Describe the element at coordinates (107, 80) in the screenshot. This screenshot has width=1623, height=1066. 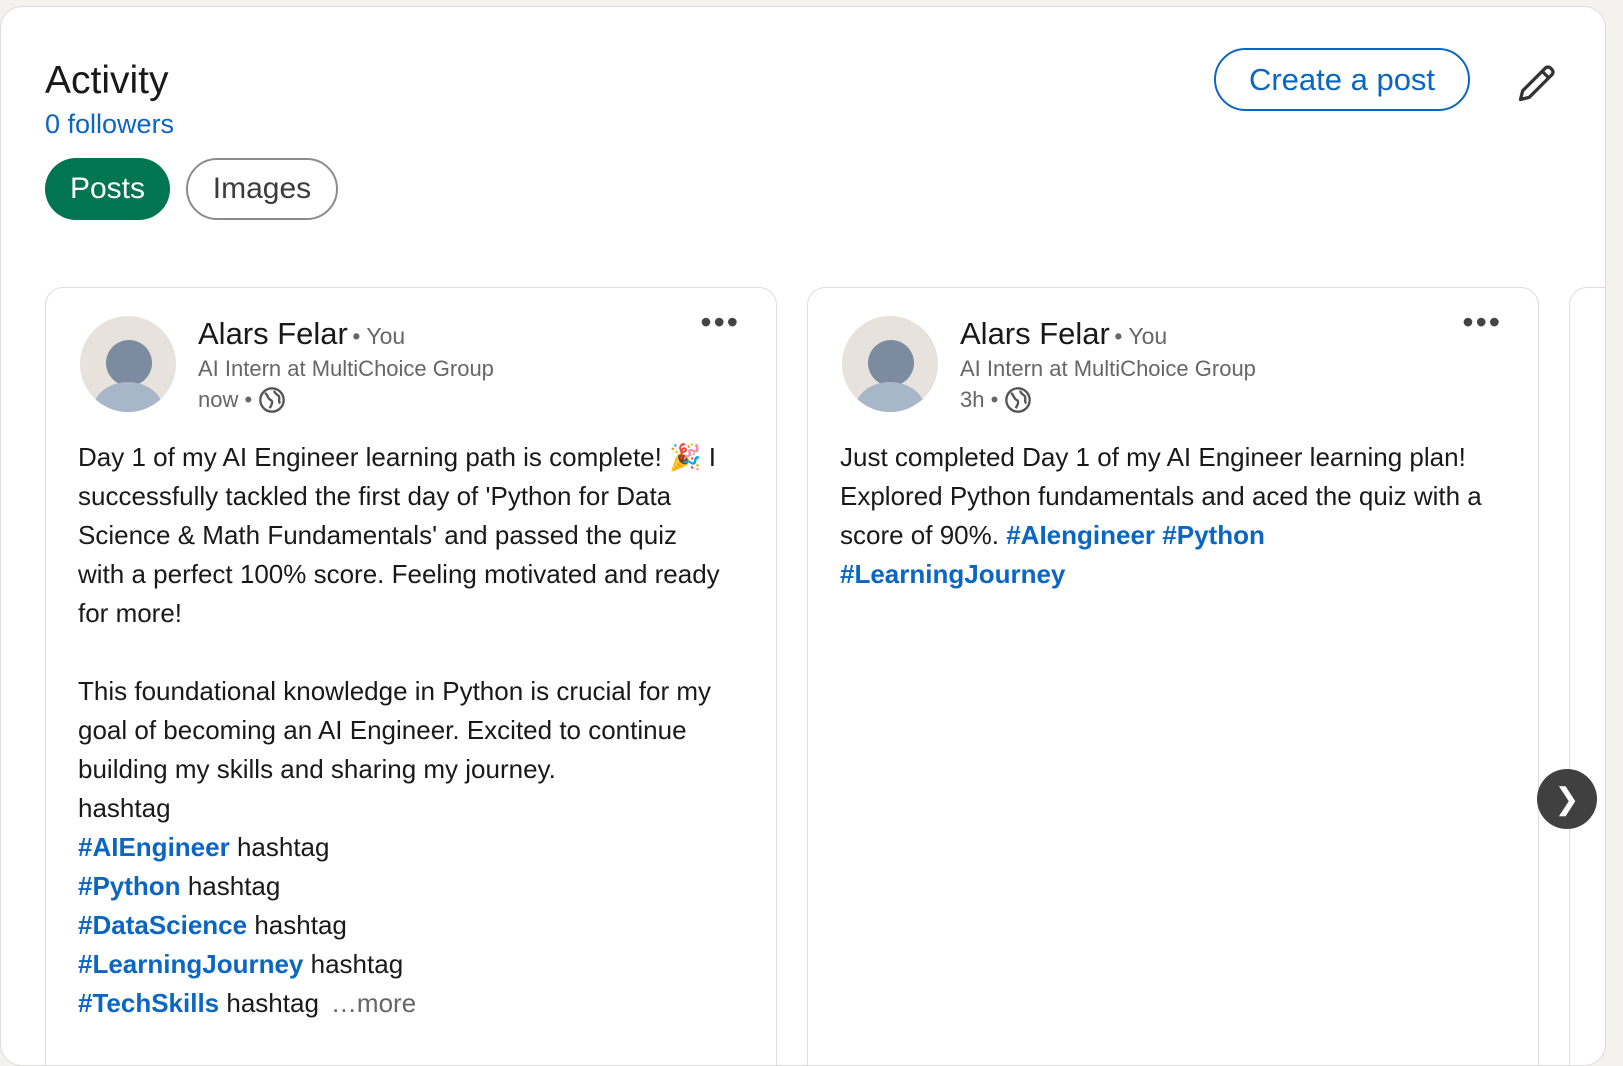
I see `section-title: Activity` at that location.